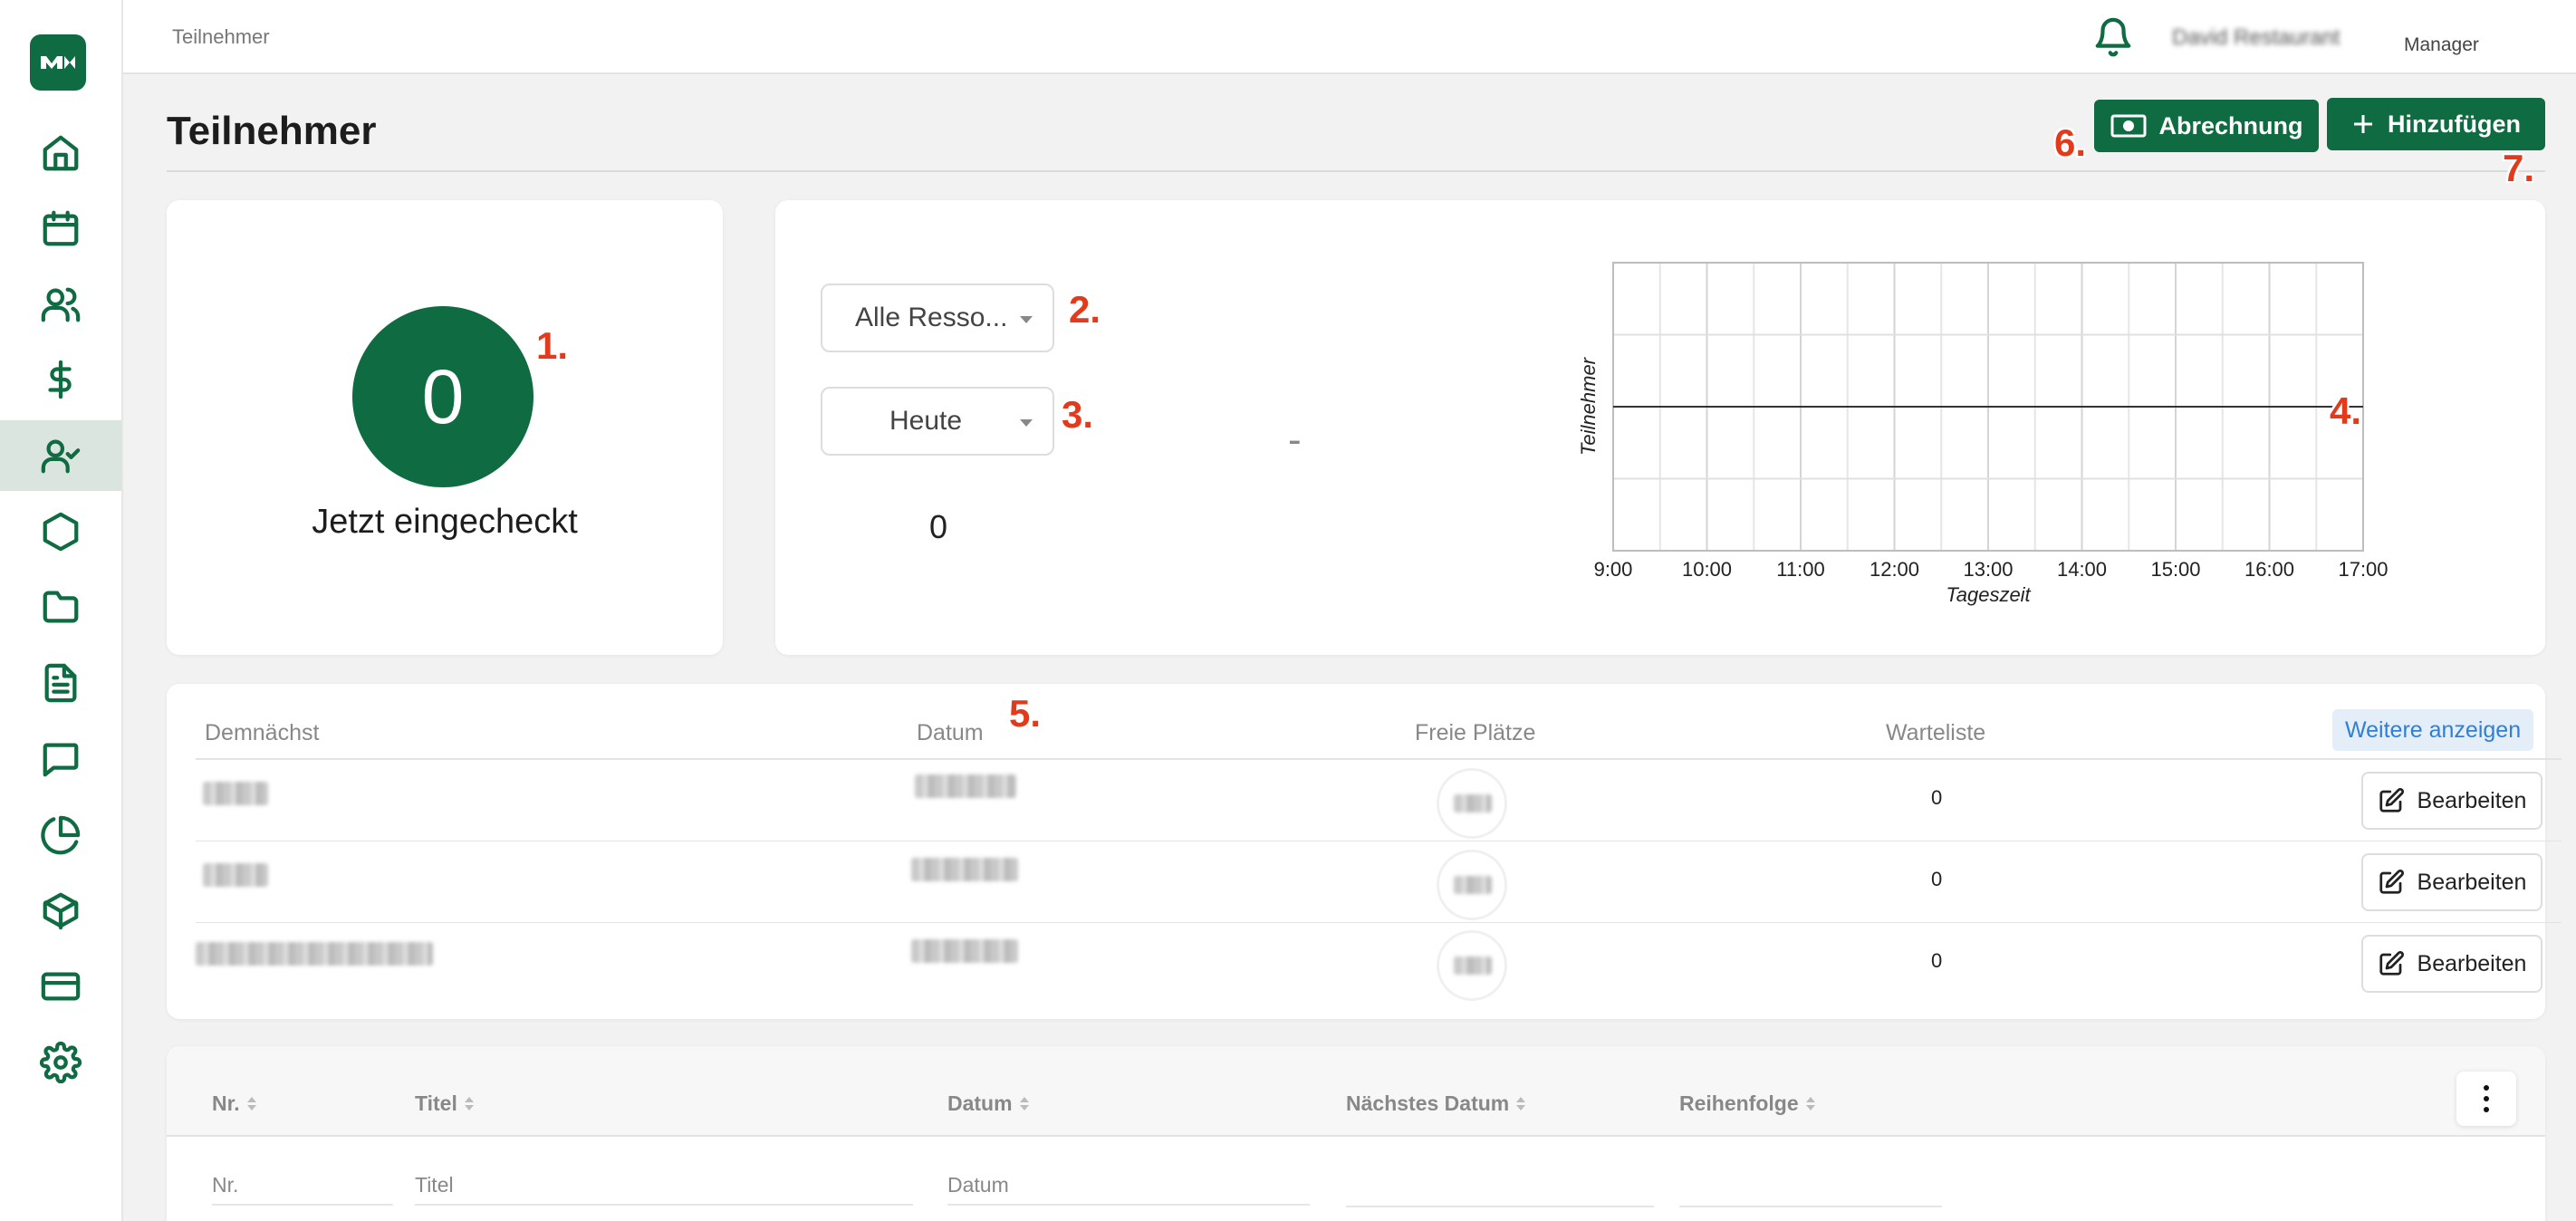 This screenshot has height=1221, width=2576. Describe the element at coordinates (2519, 168) in the screenshot. I see `annotation-marker-7: 7.` at that location.